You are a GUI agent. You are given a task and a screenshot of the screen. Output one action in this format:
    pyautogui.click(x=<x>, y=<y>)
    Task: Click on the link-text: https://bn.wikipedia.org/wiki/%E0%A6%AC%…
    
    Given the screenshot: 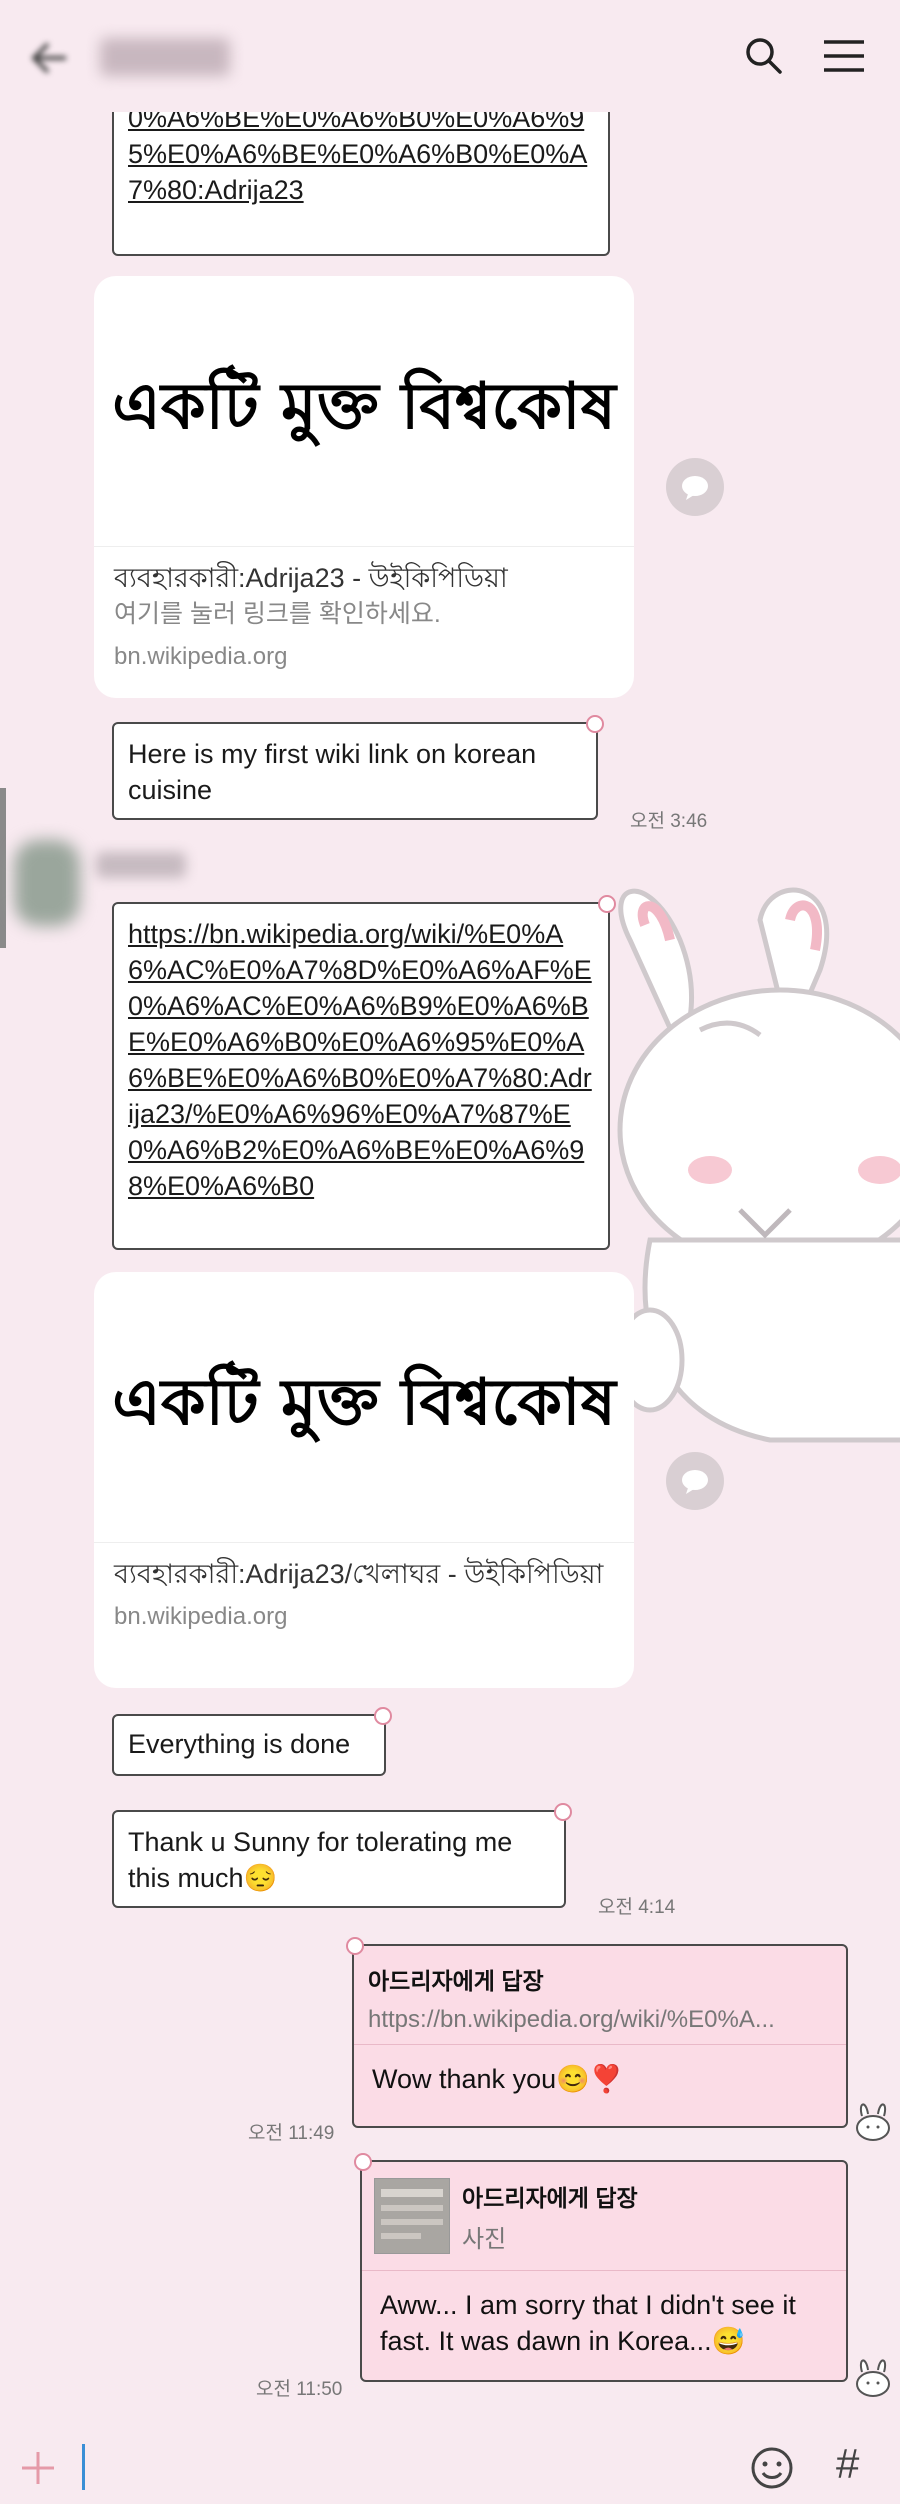 What is the action you would take?
    pyautogui.click(x=361, y=1060)
    